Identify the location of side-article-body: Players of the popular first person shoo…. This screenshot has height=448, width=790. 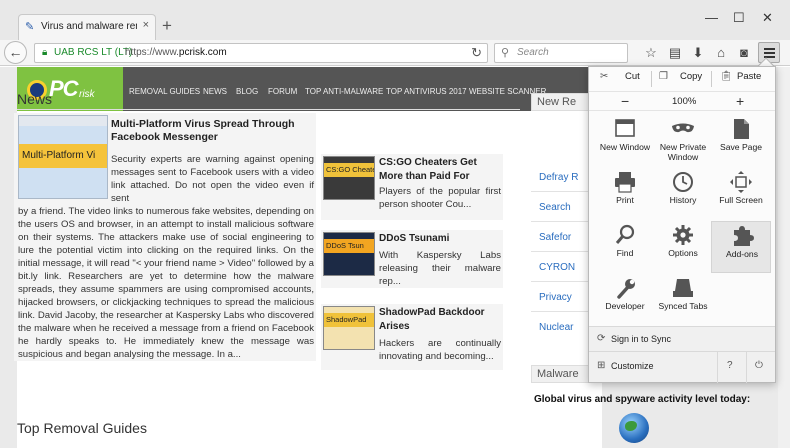
(440, 198).